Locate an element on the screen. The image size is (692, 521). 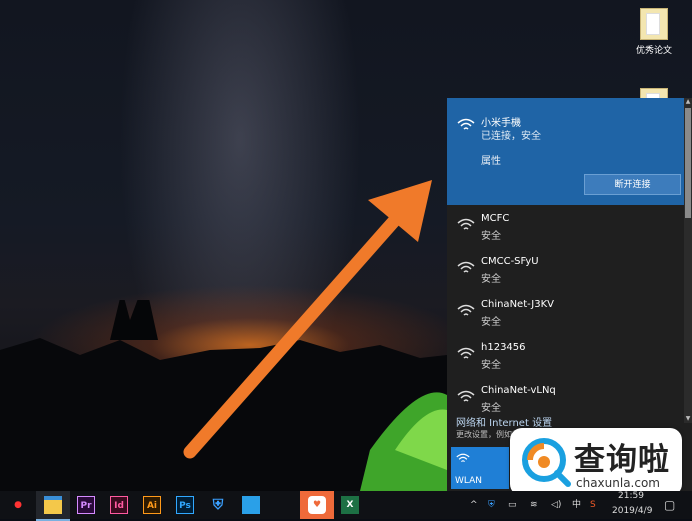
file-explorer-icon is located at coordinates (53, 505).